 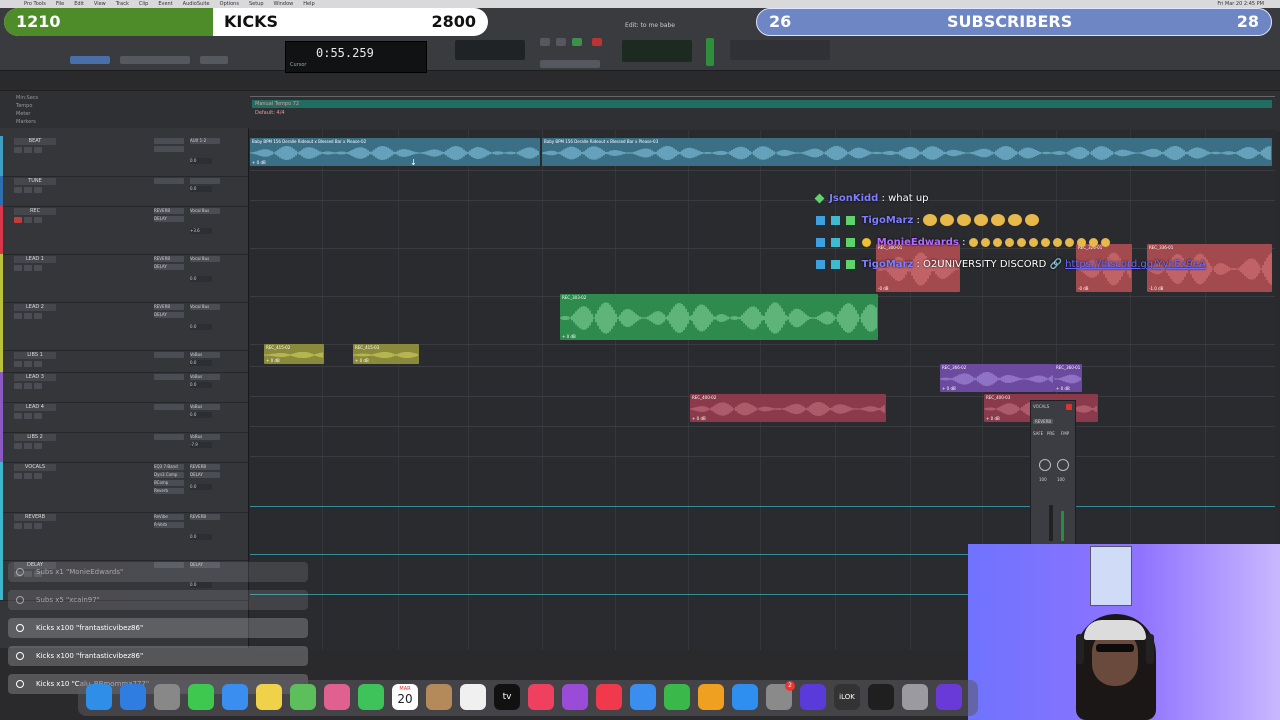 I want to click on audio-clip: REC_415-03 + 0 dB, so click(x=386, y=354).